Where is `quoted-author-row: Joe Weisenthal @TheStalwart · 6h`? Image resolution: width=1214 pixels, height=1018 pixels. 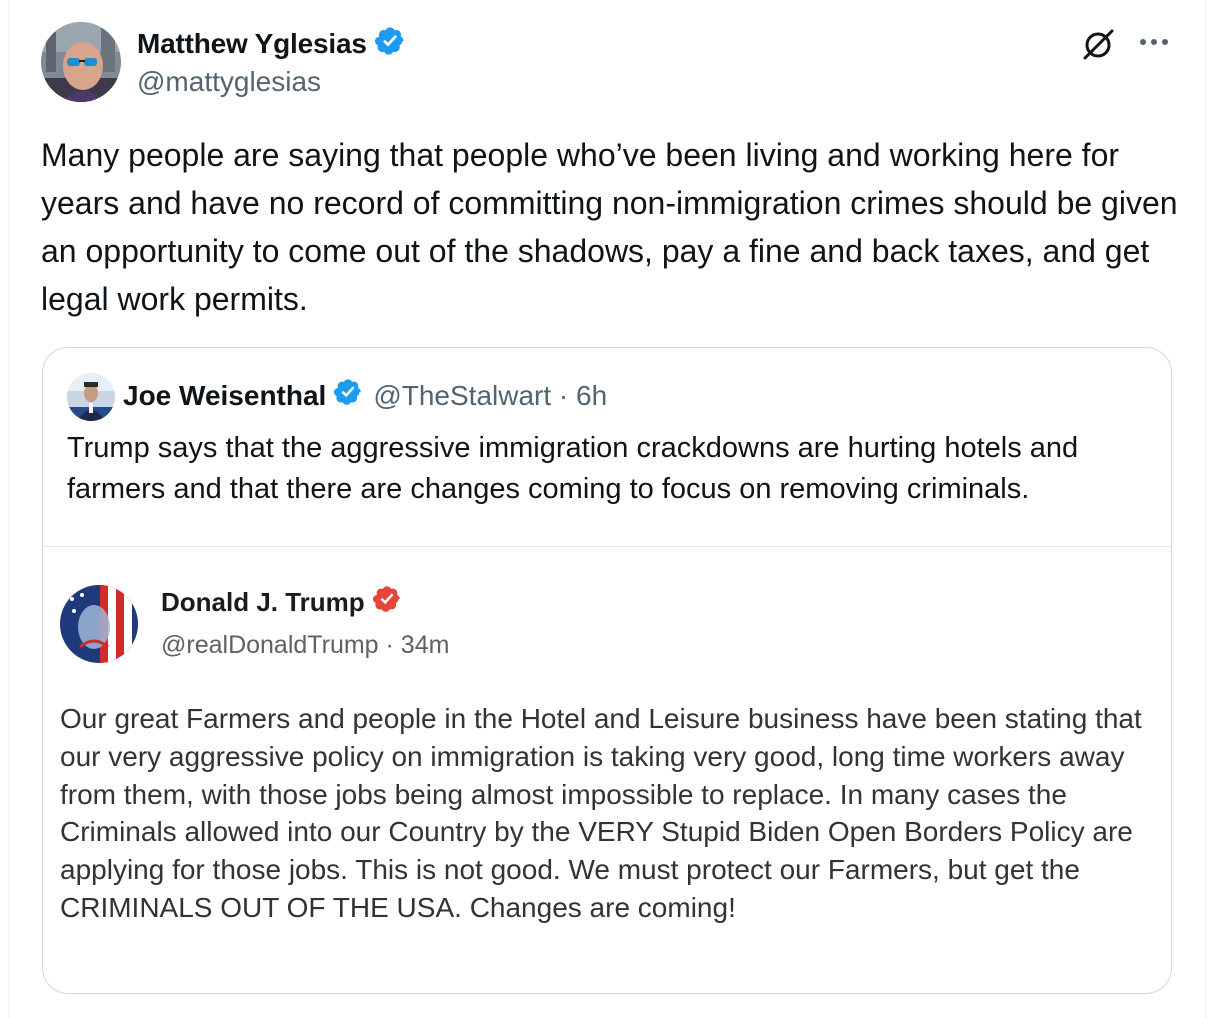 quoted-author-row: Joe Weisenthal @TheStalwart · 6h is located at coordinates (365, 395).